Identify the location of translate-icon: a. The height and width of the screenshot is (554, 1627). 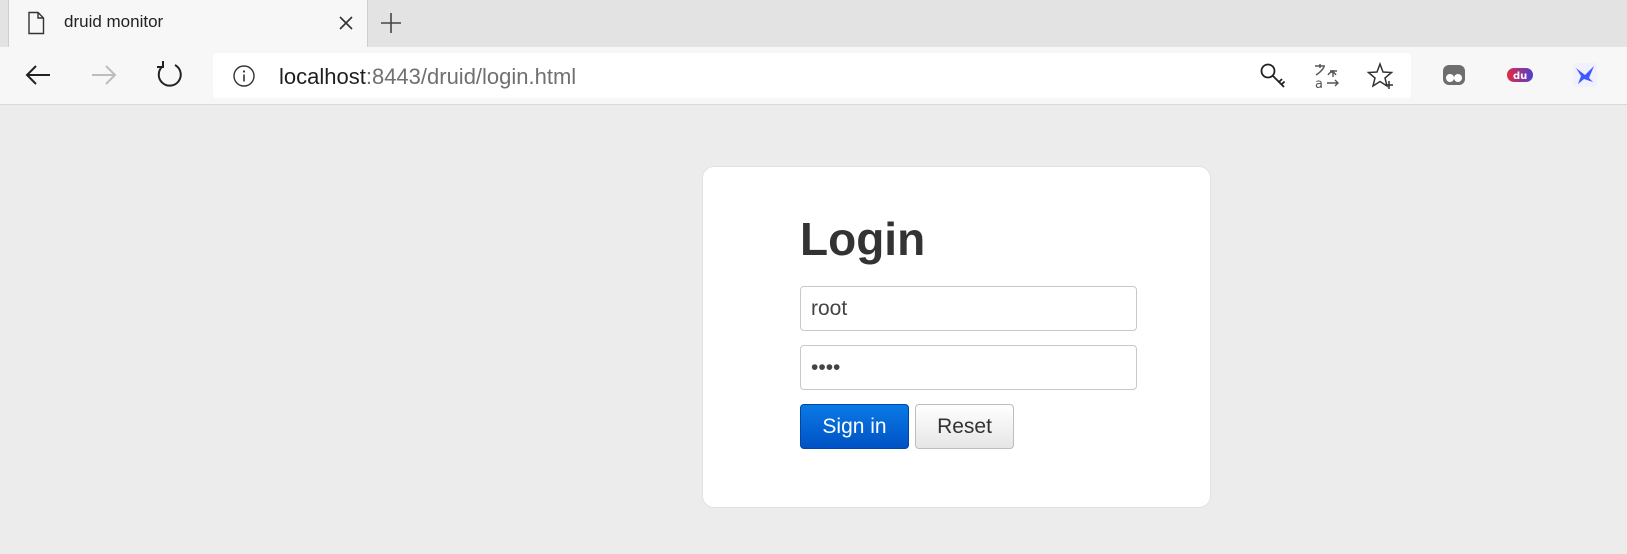
(1327, 76).